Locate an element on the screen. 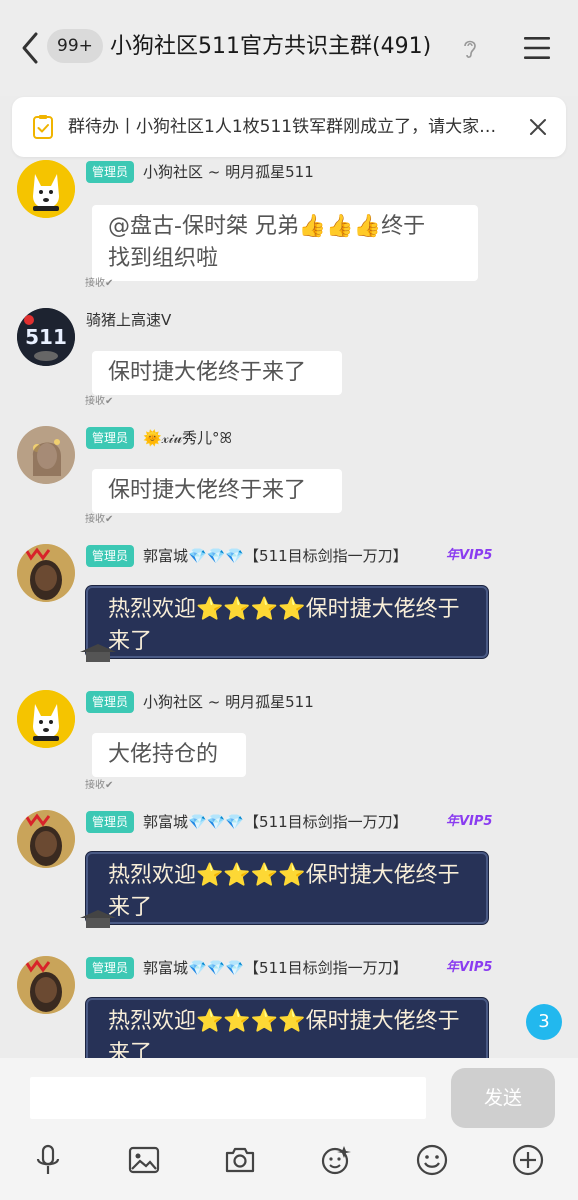 The width and height of the screenshot is (578, 1200). chat-header: 99+ 小狗社区511官方共识主群(491) is located at coordinates (289, 48).